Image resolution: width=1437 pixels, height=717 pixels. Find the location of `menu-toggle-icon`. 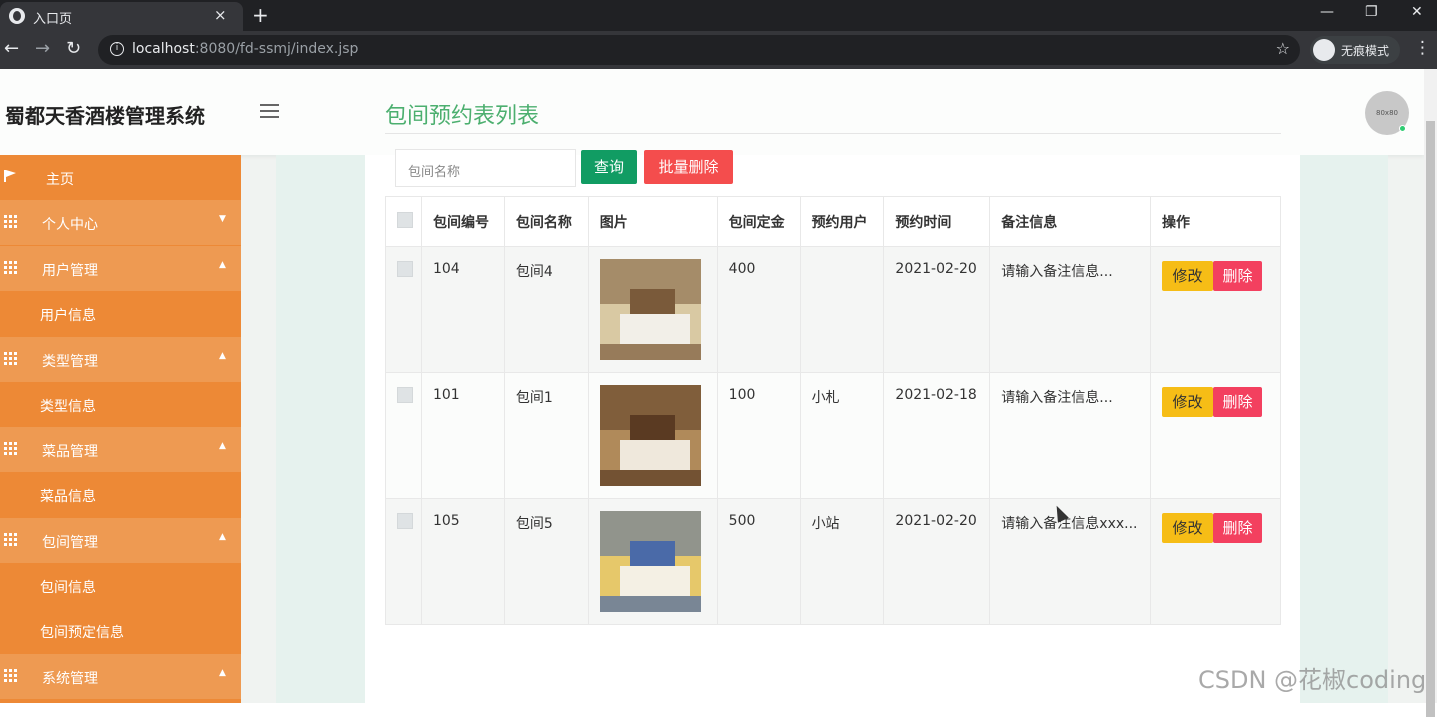

menu-toggle-icon is located at coordinates (269, 111).